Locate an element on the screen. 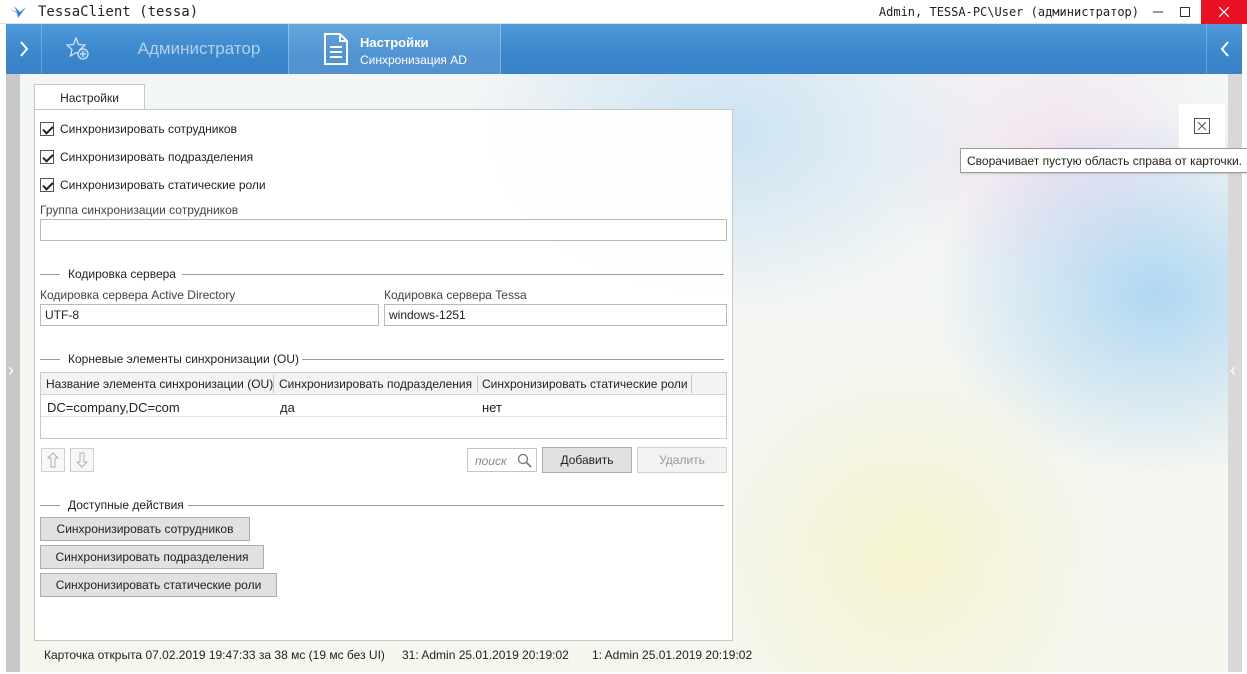  current-user: Admin, TESSA-PC\User (администратор) is located at coordinates (1008, 12).